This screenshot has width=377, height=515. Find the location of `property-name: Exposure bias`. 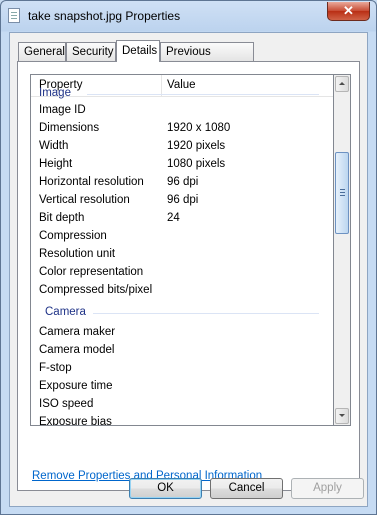

property-name: Exposure bias is located at coordinates (75, 421).